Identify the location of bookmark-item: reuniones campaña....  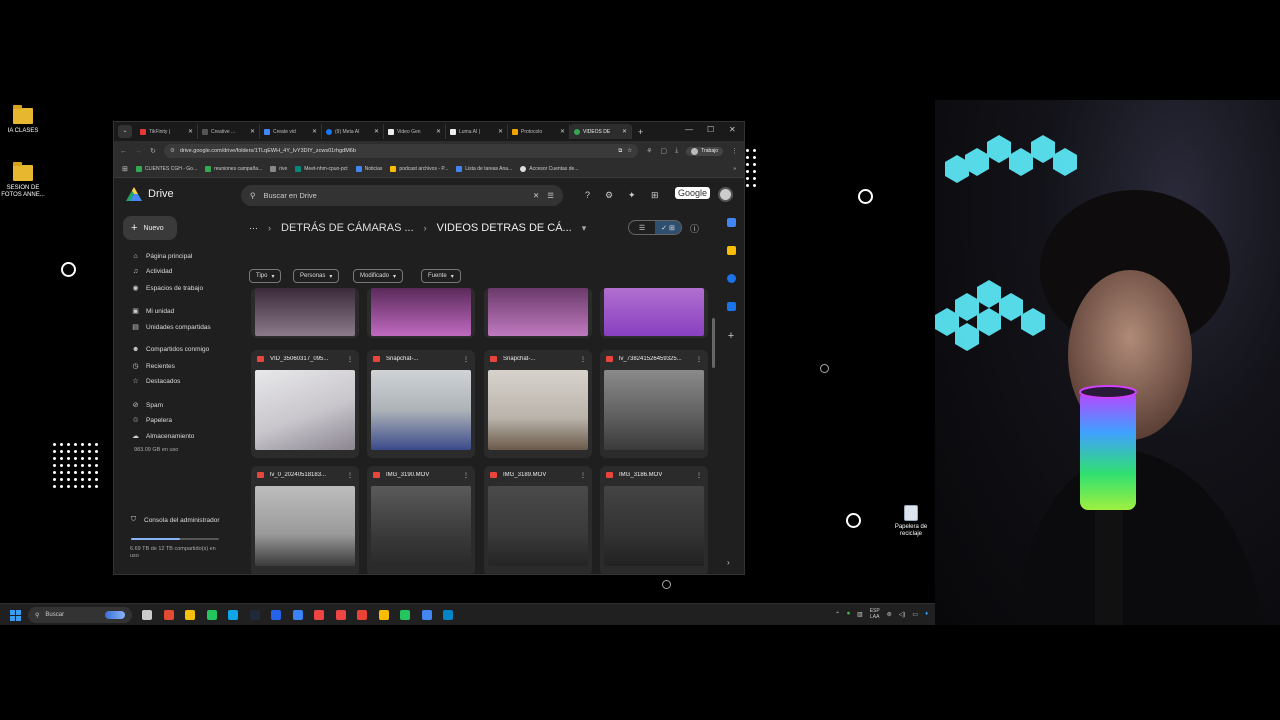
(233, 169).